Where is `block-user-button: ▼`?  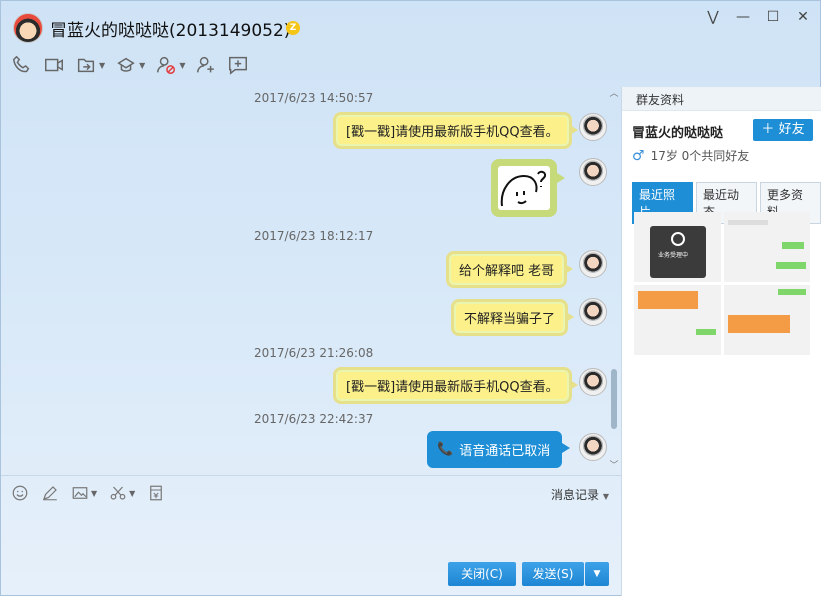 block-user-button: ▼ is located at coordinates (170, 65).